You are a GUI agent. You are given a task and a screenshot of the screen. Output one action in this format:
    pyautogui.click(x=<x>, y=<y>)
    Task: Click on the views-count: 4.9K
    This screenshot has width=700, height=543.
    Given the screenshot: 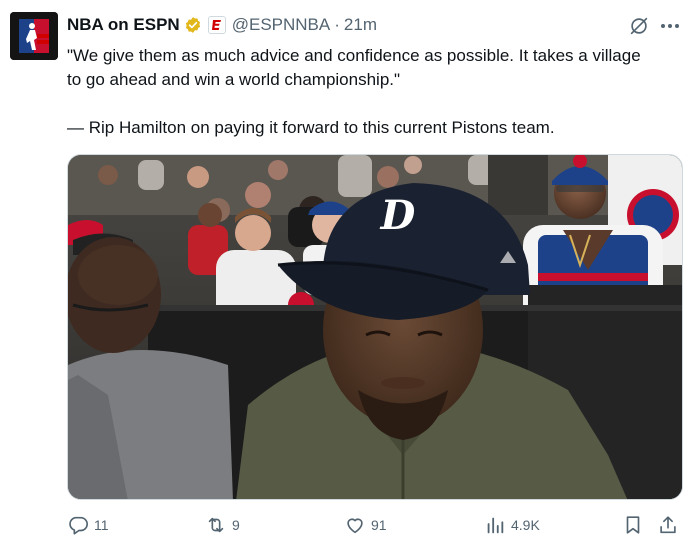 What is the action you would take?
    pyautogui.click(x=525, y=525)
    